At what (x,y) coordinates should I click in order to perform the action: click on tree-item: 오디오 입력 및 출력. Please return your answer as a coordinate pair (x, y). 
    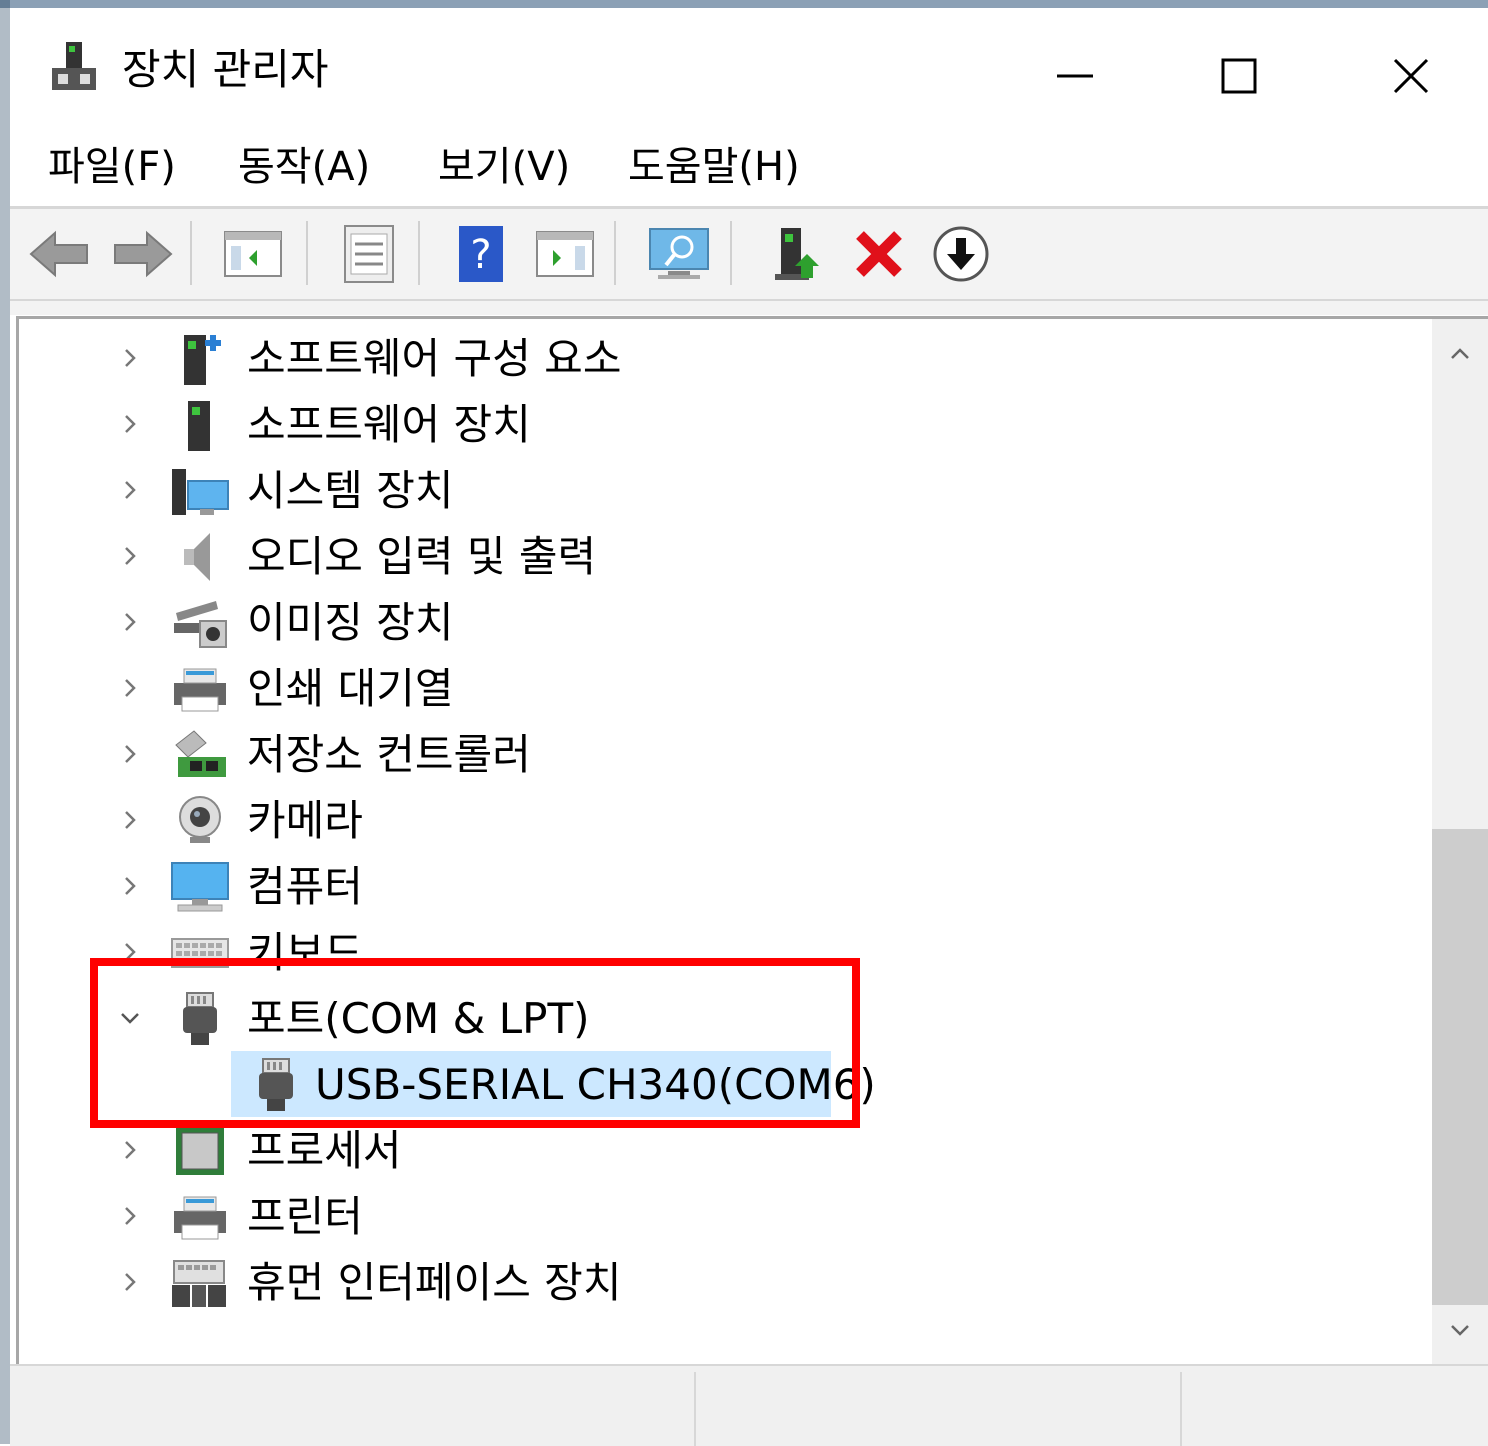
    Looking at the image, I should click on (724, 556).